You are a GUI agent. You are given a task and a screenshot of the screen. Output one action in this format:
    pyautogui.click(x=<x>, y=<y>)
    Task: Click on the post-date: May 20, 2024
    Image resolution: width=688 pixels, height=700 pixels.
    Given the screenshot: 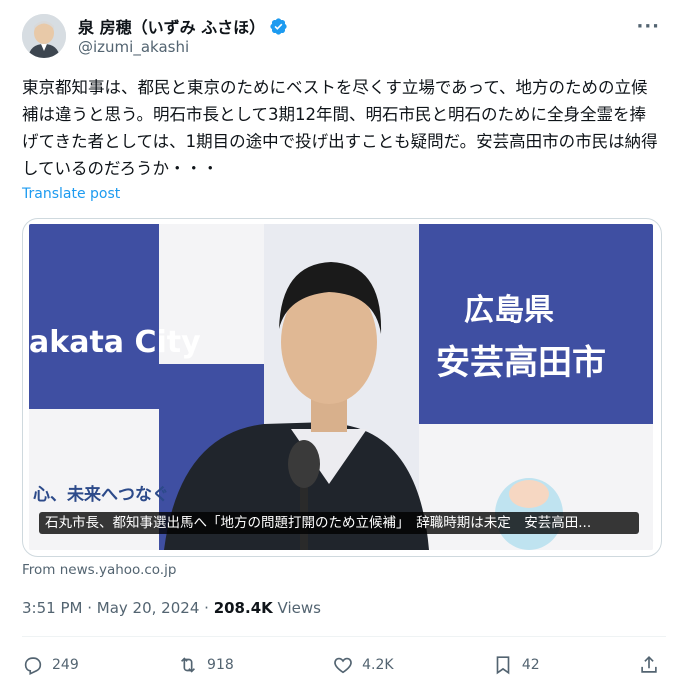 What is the action you would take?
    pyautogui.click(x=148, y=608)
    